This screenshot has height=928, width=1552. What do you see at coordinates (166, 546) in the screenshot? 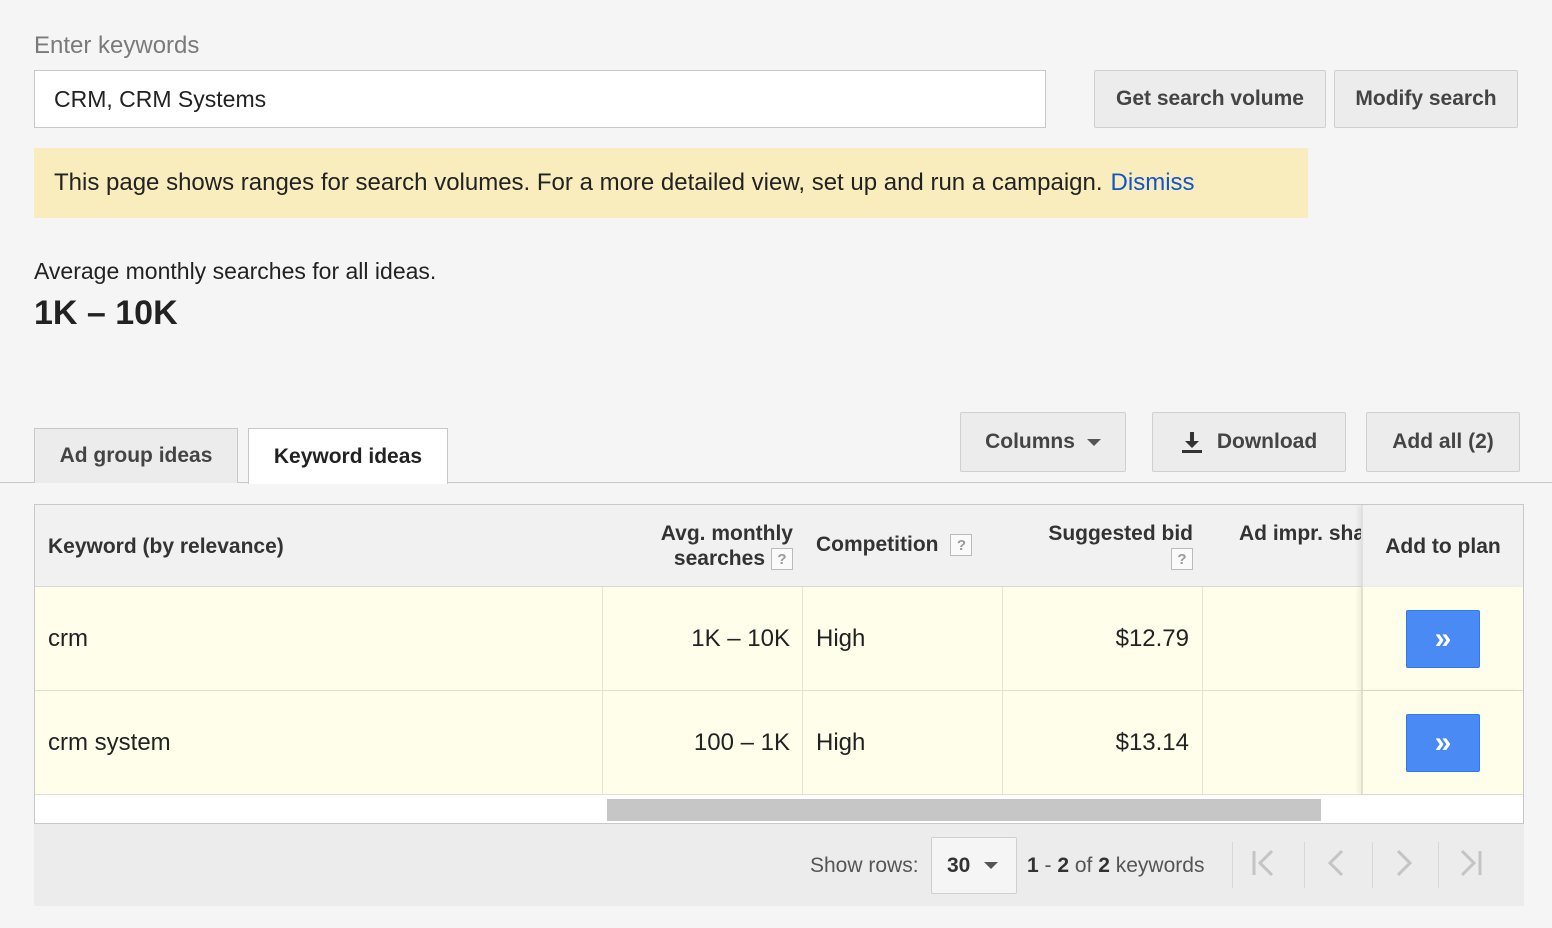
I see `header-keyword: Keyword (by relevance)` at bounding box center [166, 546].